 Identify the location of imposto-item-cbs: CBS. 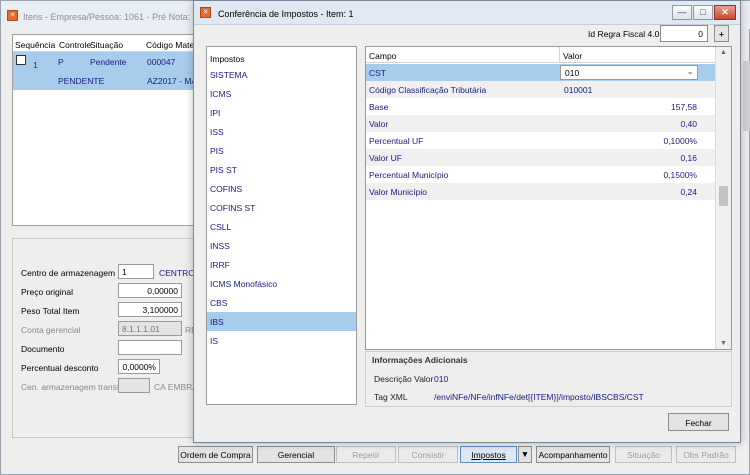
(281, 302).